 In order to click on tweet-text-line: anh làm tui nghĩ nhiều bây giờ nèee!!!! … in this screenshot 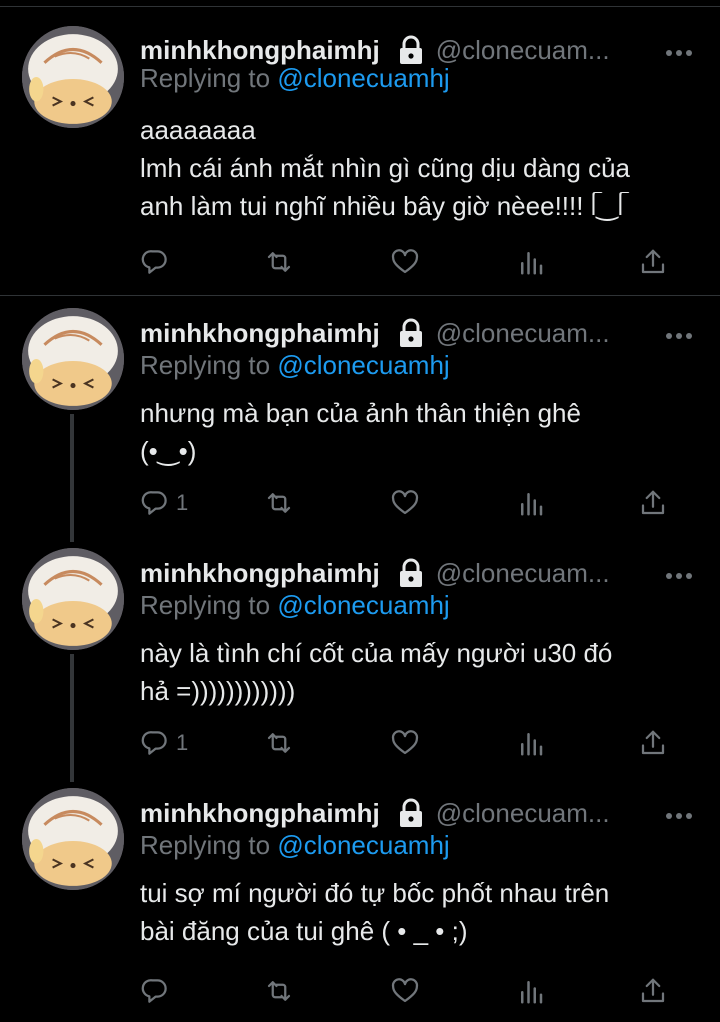, I will do `click(382, 206)`.